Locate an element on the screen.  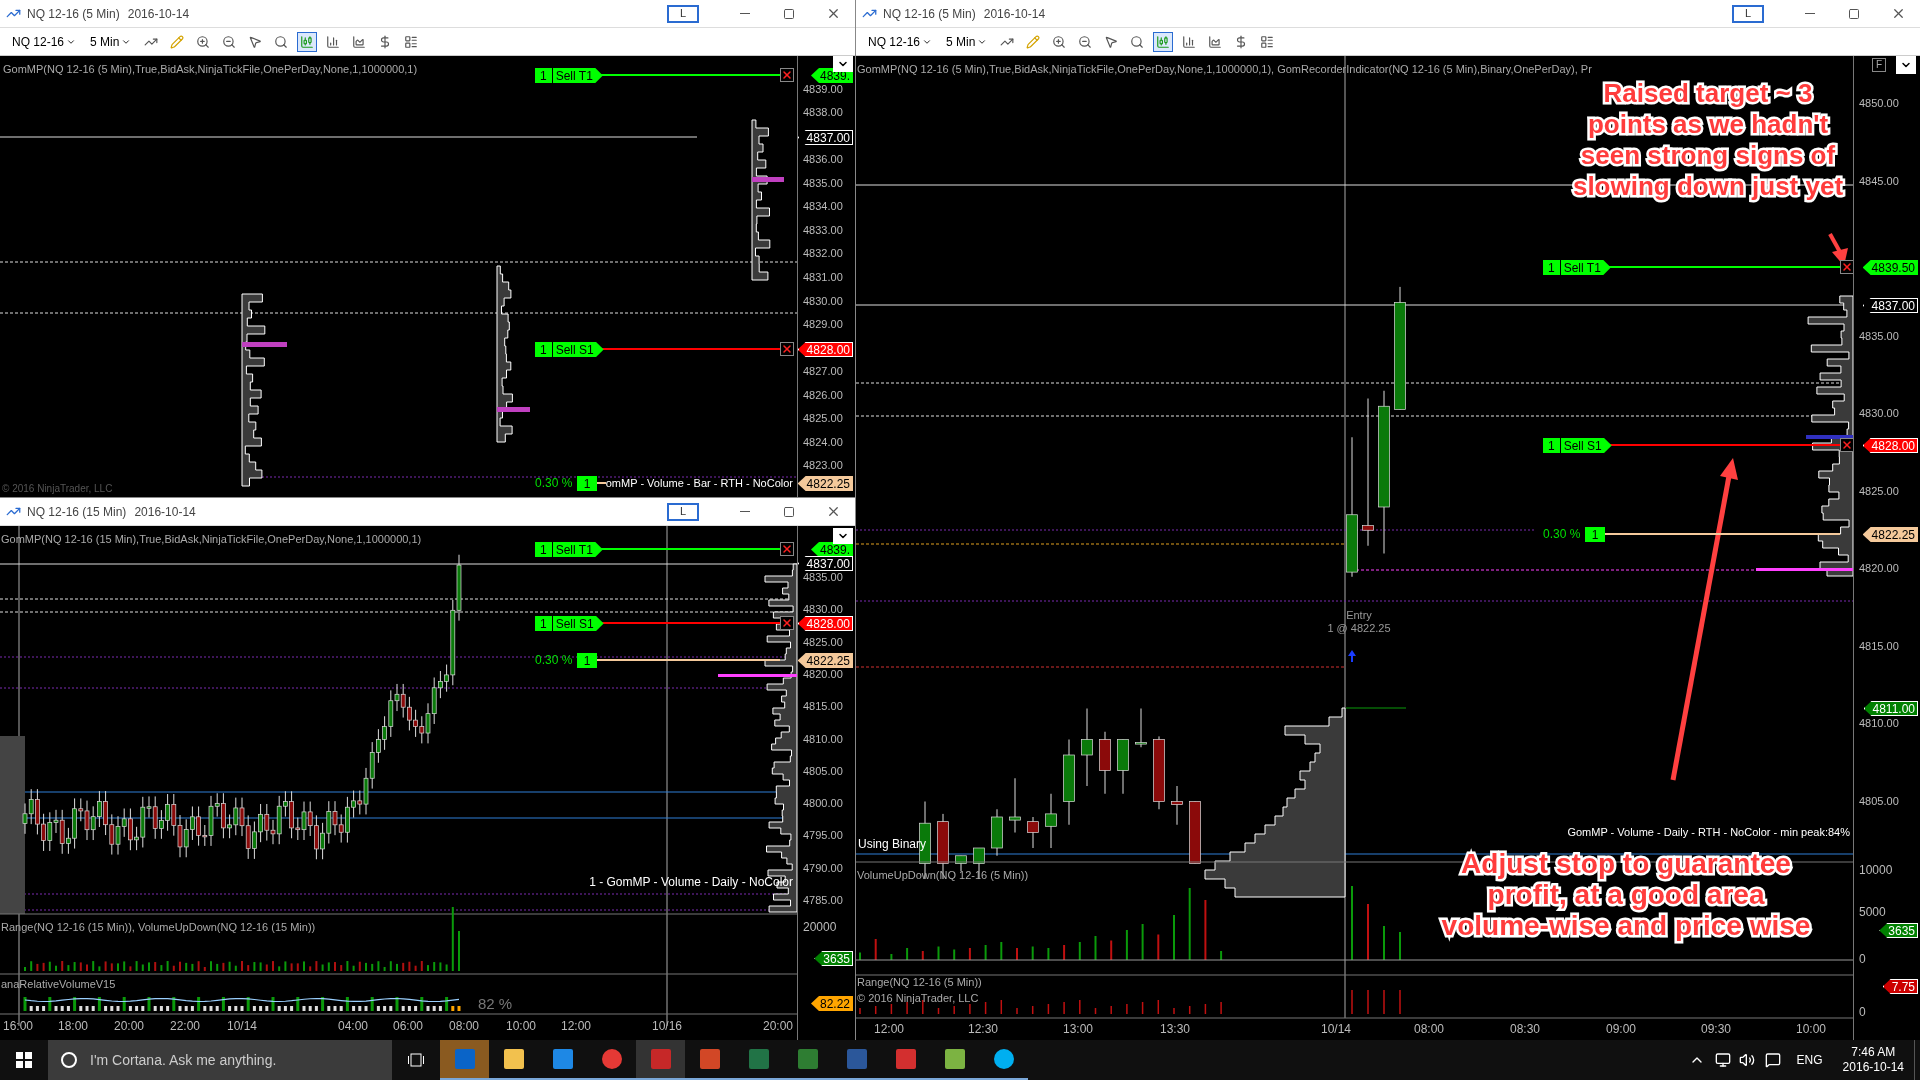
time-axis-label: 08:00 is located at coordinates (1429, 1029).